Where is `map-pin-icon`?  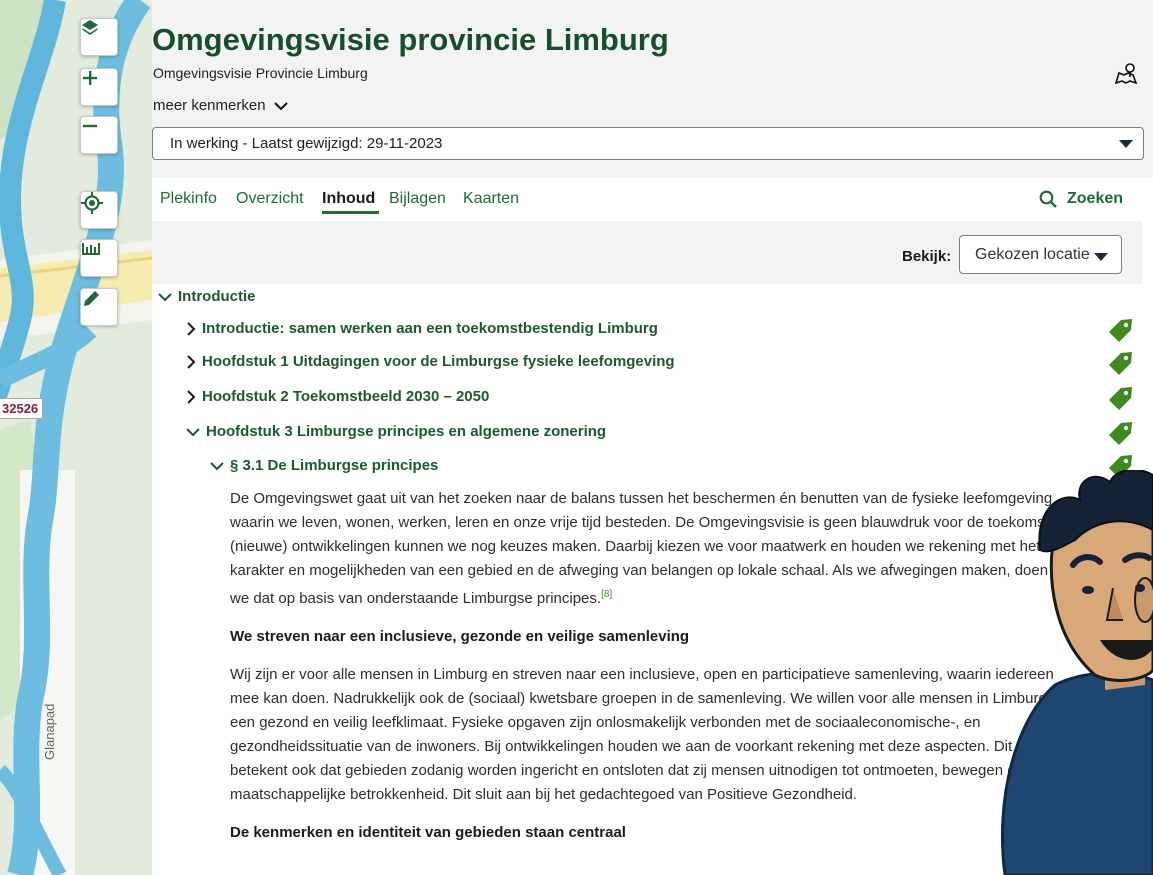 map-pin-icon is located at coordinates (1126, 73).